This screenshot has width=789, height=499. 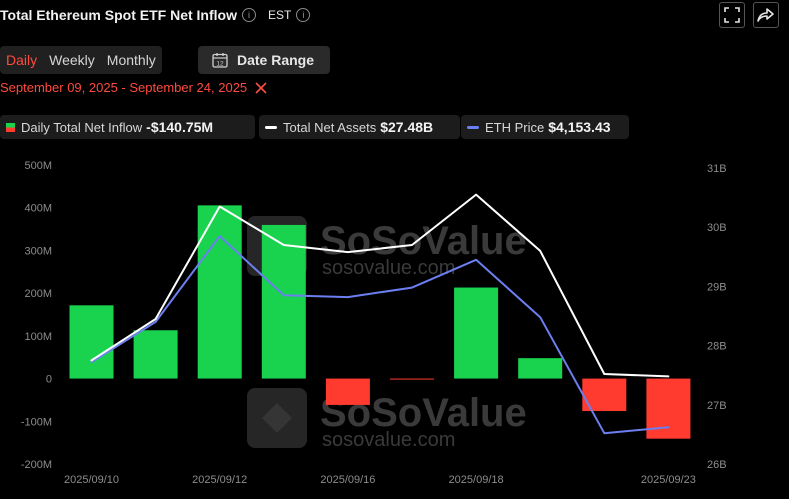 What do you see at coordinates (261, 87) in the screenshot?
I see `close-icon` at bounding box center [261, 87].